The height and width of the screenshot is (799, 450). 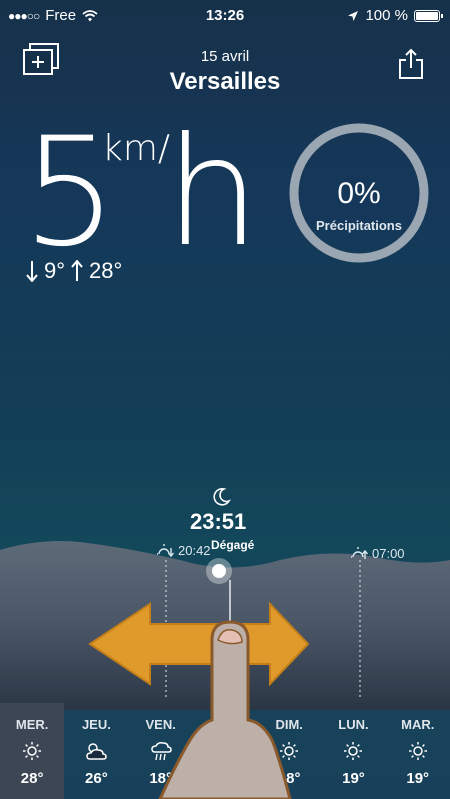 What do you see at coordinates (96, 778) in the screenshot?
I see `day-temp: 26°` at bounding box center [96, 778].